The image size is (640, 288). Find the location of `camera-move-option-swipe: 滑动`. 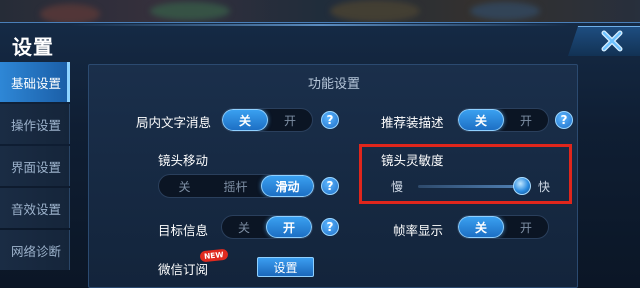

camera-move-option-swipe: 滑动 is located at coordinates (287, 186).